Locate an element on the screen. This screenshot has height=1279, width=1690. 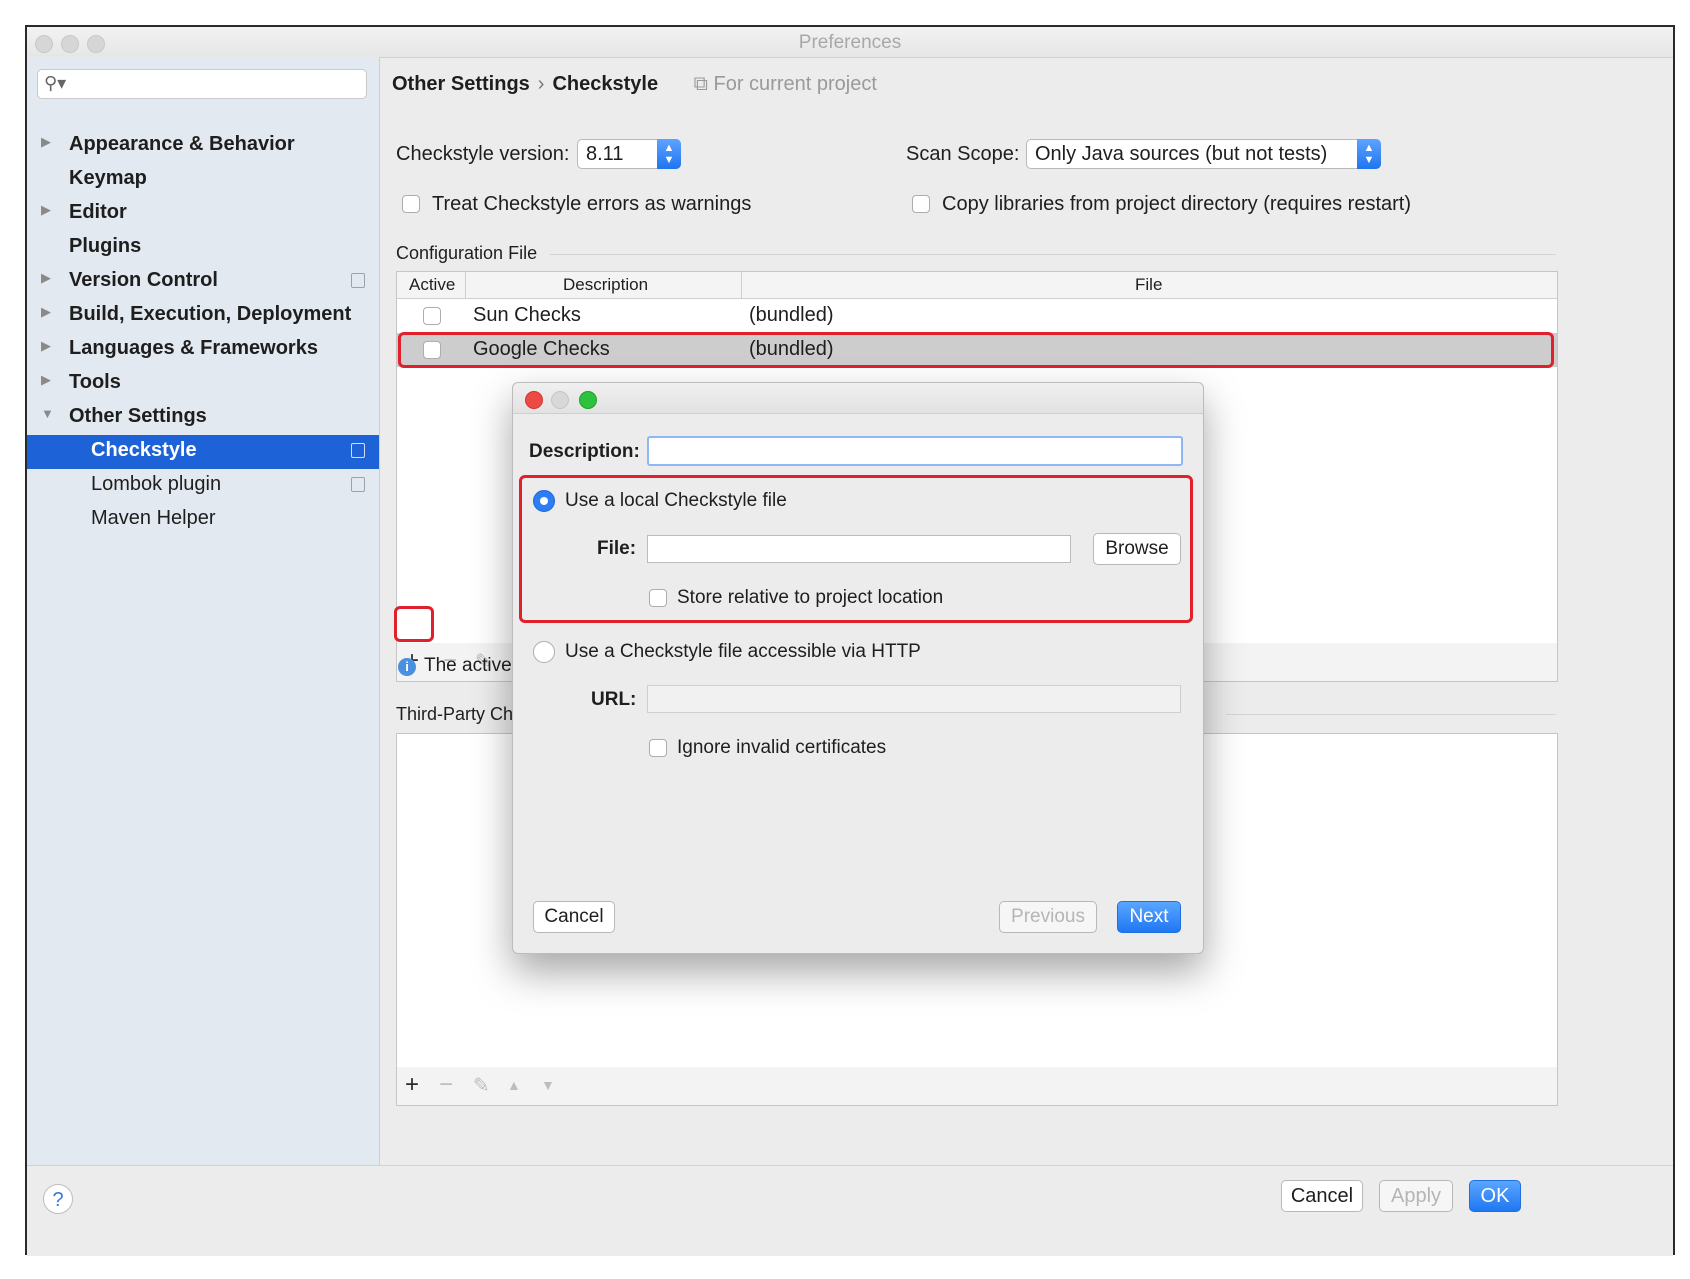
project-settings-icon: ⧉ is located at coordinates (700, 84).